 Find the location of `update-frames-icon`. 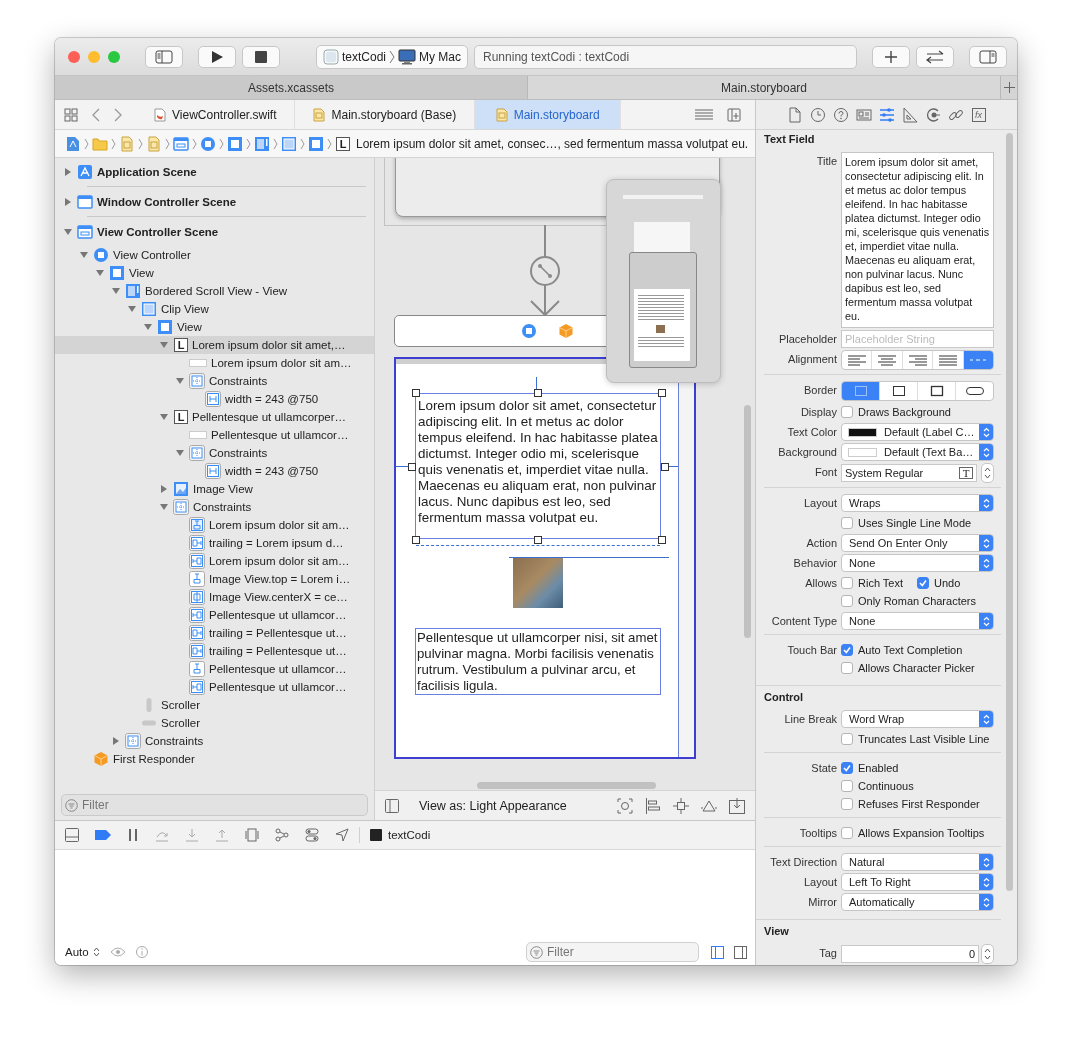

update-frames-icon is located at coordinates (625, 805).